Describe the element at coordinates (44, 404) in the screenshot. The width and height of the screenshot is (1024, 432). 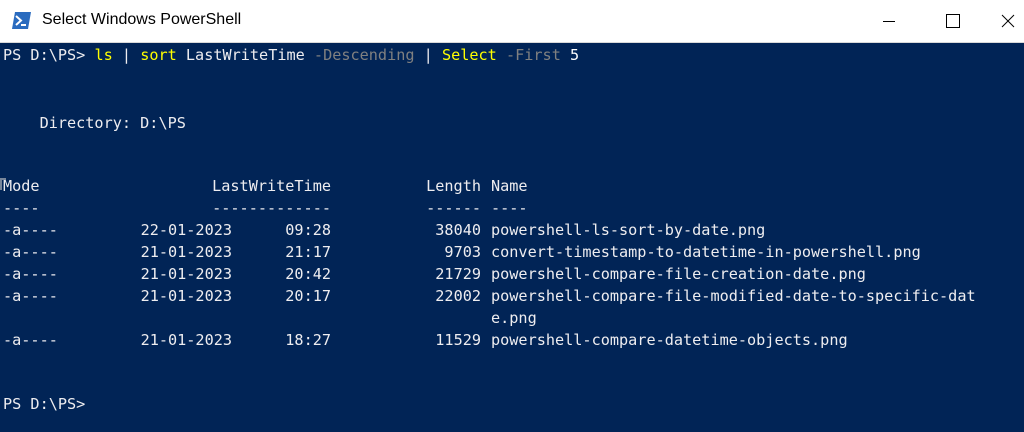
I see `final-prompt: PS D:\PS>` at that location.